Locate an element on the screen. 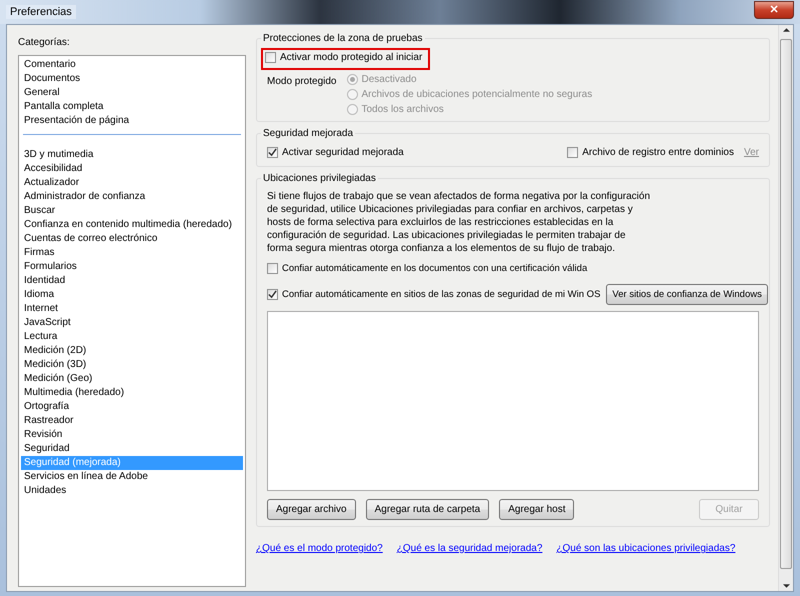 This screenshot has width=800, height=596. category-item: Identidad is located at coordinates (132, 281).